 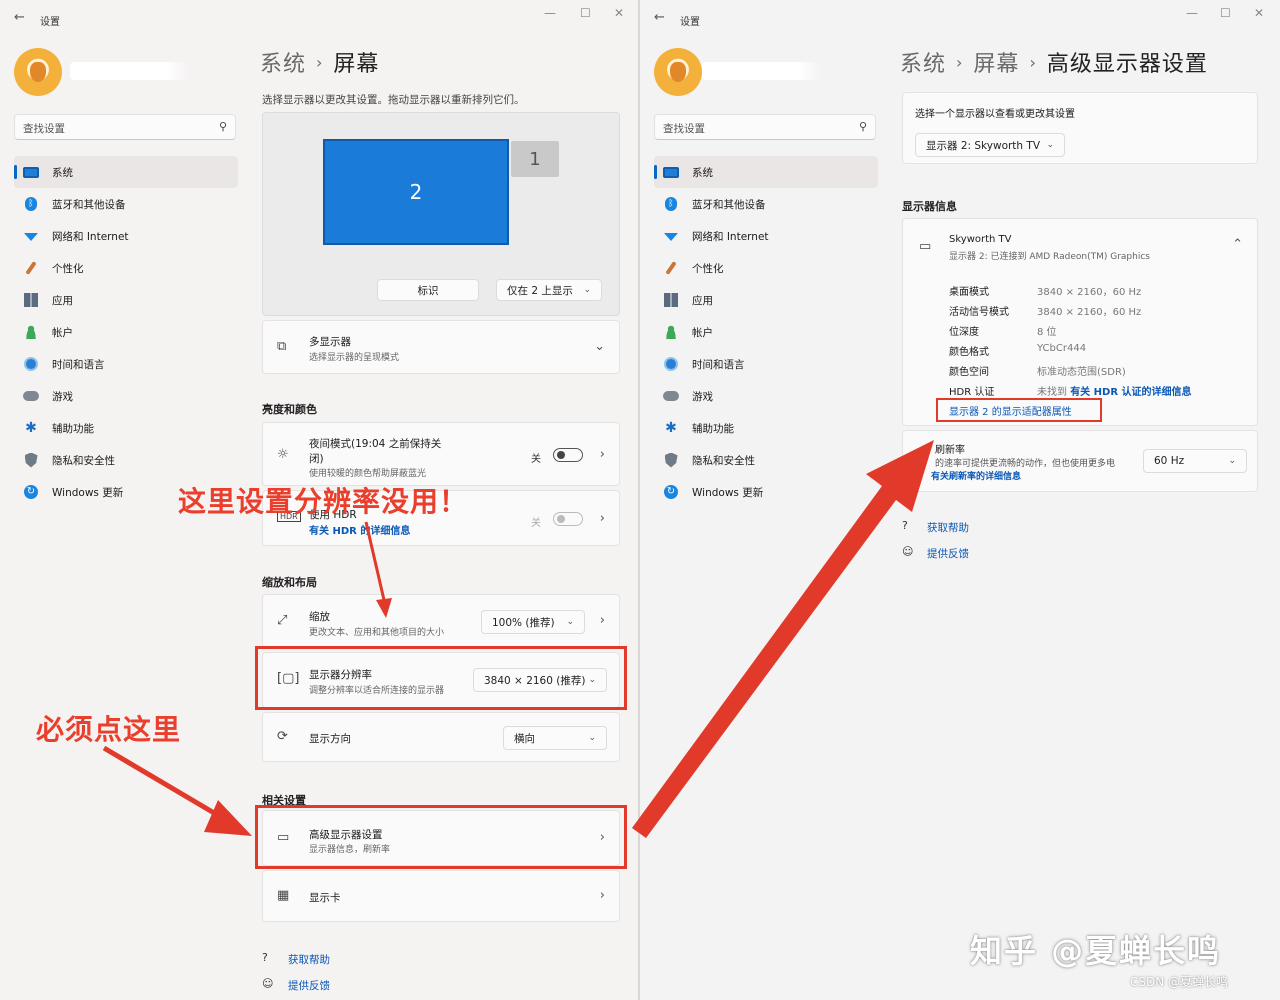 I want to click on info-value: 未找到 有关 HDR 认证的详细信息, so click(x=1114, y=390).